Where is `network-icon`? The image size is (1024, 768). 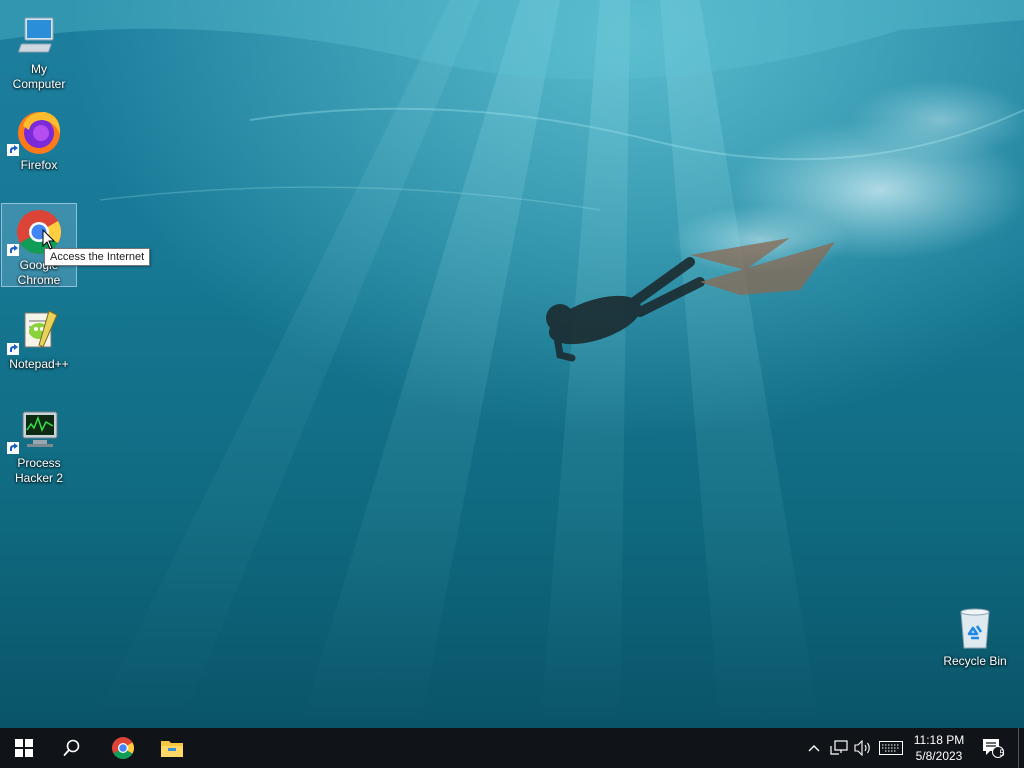 network-icon is located at coordinates (839, 747).